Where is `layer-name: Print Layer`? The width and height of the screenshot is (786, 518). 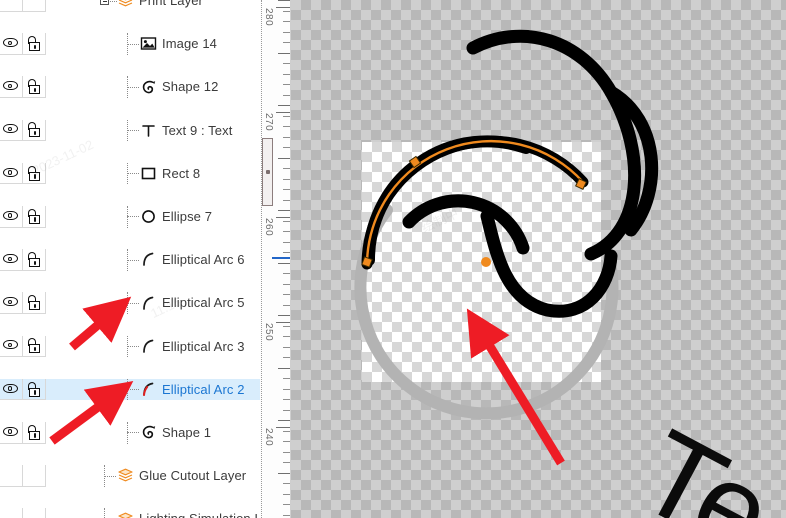
layer-name: Print Layer is located at coordinates (171, 4).